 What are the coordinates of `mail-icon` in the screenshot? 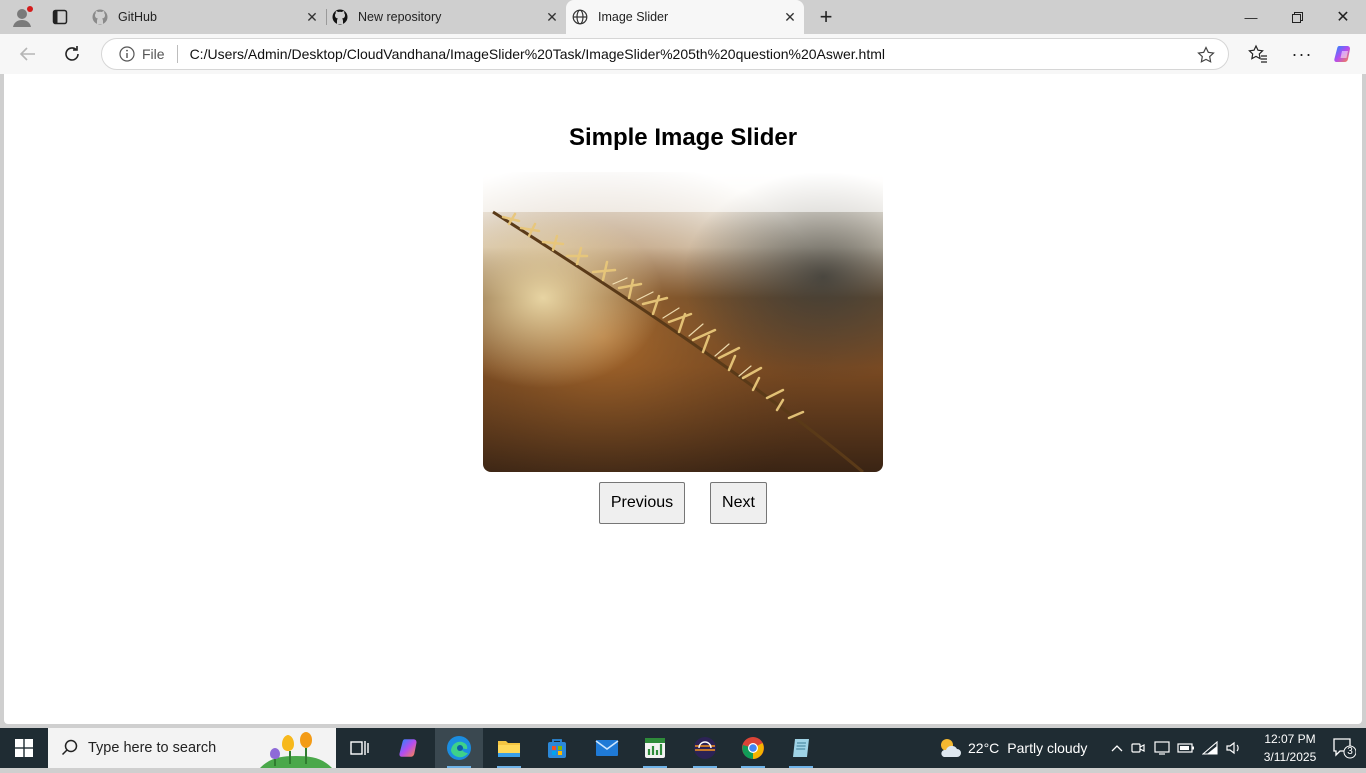 It's located at (607, 748).